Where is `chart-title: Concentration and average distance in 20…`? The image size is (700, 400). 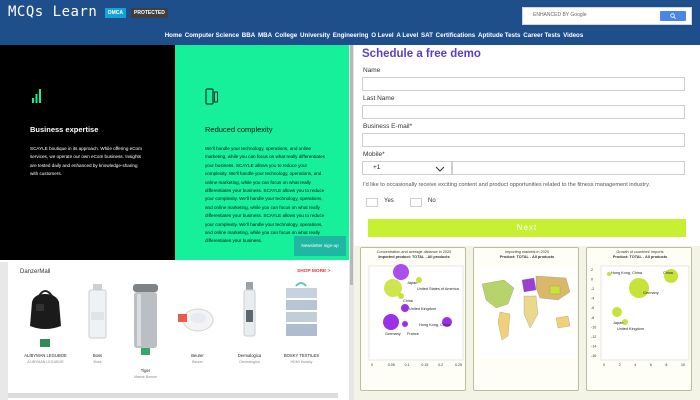
chart-title: Concentration and average distance in 20… is located at coordinates (414, 254).